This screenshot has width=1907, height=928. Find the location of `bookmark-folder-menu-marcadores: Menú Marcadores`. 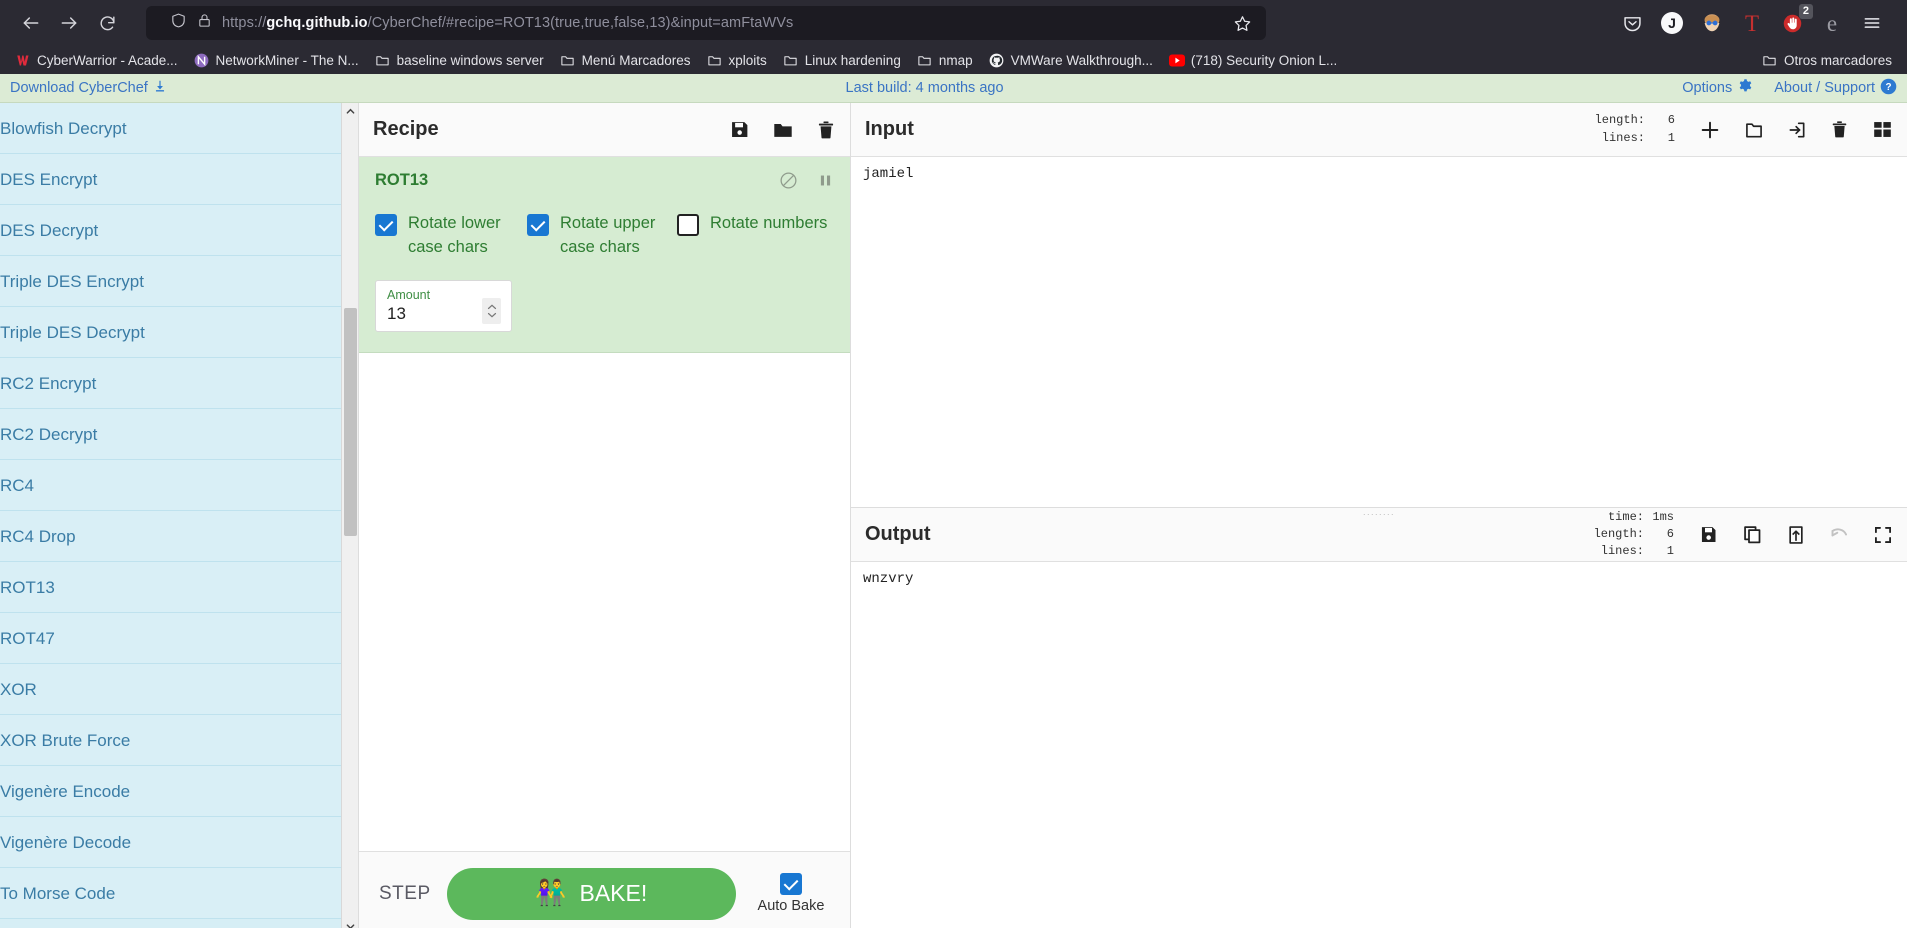

bookmark-folder-menu-marcadores: Menú Marcadores is located at coordinates (625, 60).